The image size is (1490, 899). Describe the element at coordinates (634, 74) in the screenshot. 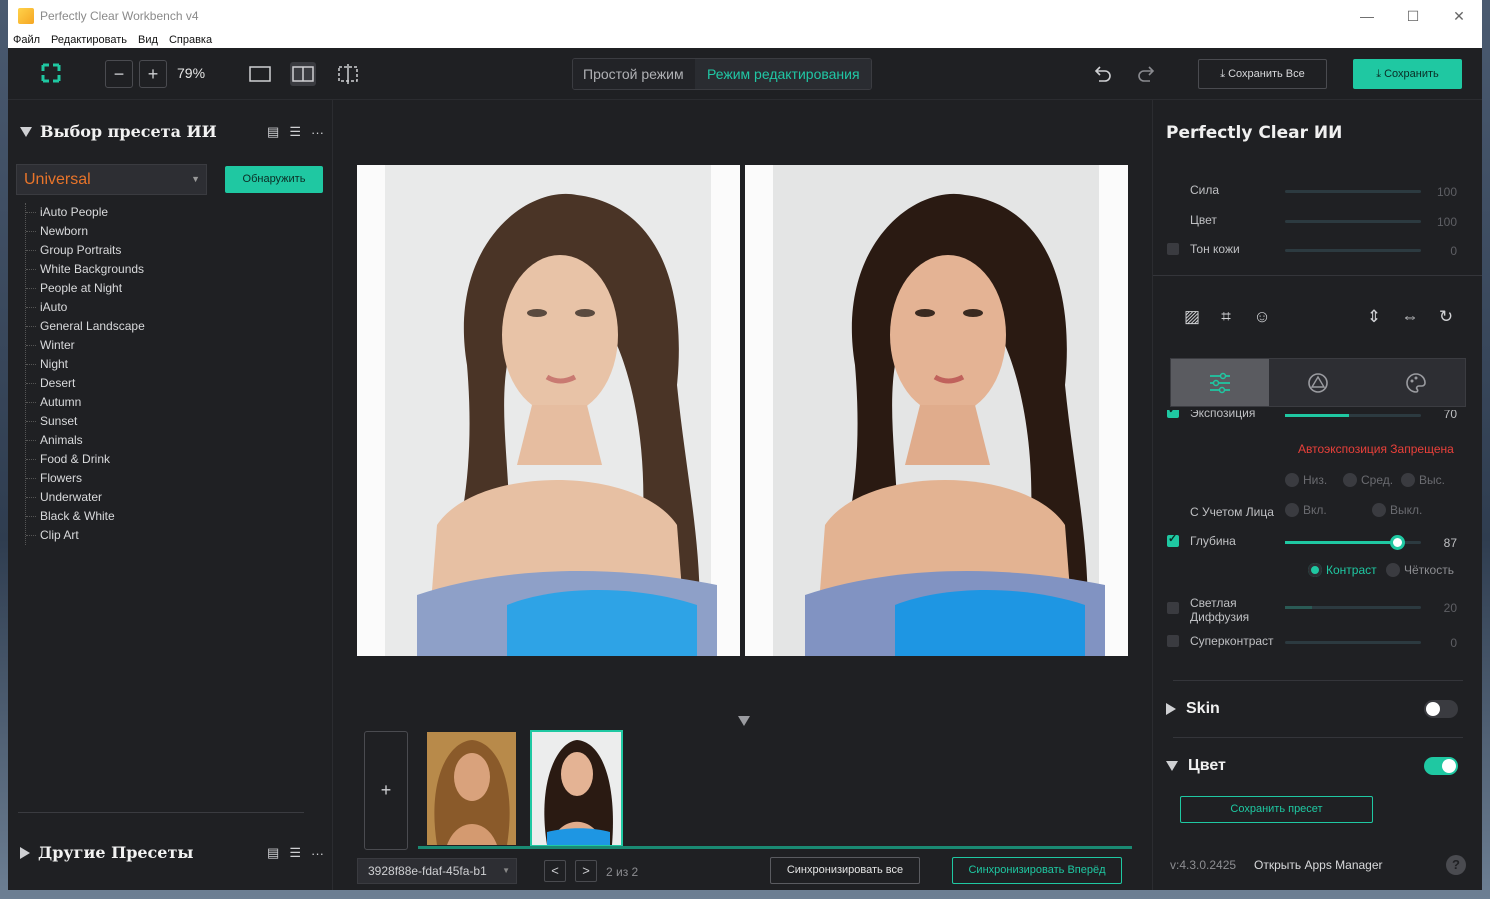

I see `simple-mode-tab: Простой режим` at that location.